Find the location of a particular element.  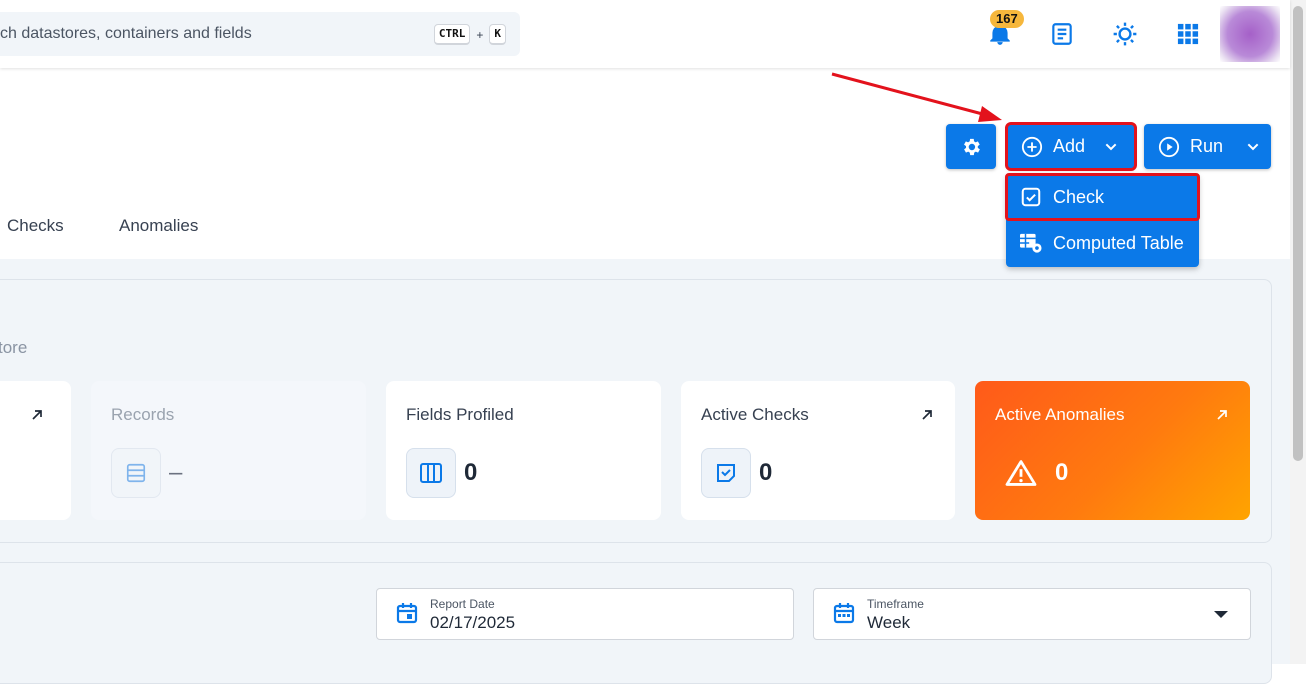

fields-profiled-card: Fields Profiled 0 is located at coordinates (523, 450).